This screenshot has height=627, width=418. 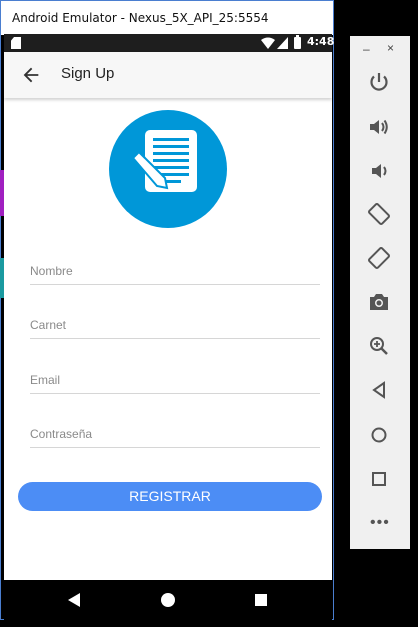 What do you see at coordinates (170, 496) in the screenshot?
I see `register-button: REGISTRAR` at bounding box center [170, 496].